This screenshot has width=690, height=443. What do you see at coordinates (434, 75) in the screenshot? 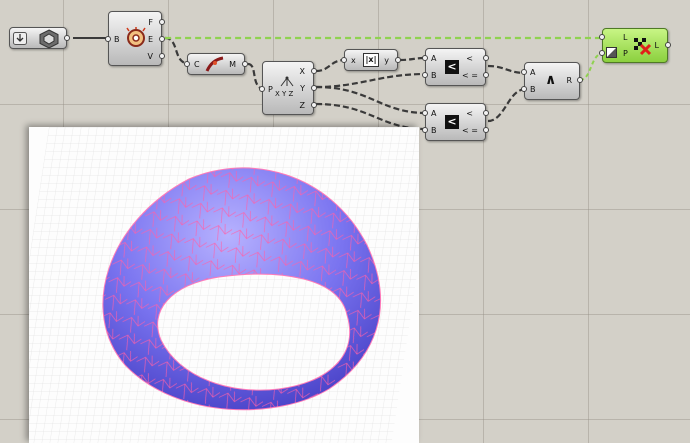
I see `smaller1-input-b-label: B` at bounding box center [434, 75].